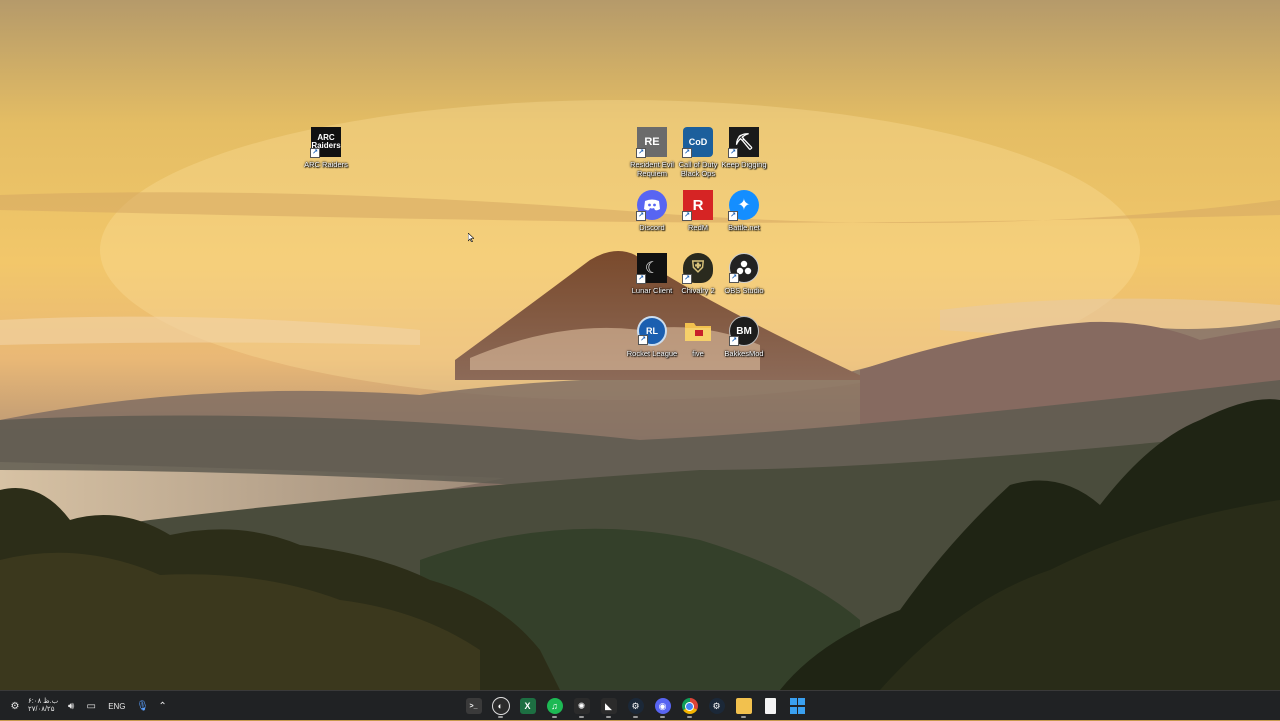 Image resolution: width=1280 pixels, height=721 pixels. I want to click on clock: ۶:۰۸ ب.ظ ۲۷/۰۸/۲۵, so click(43, 706).